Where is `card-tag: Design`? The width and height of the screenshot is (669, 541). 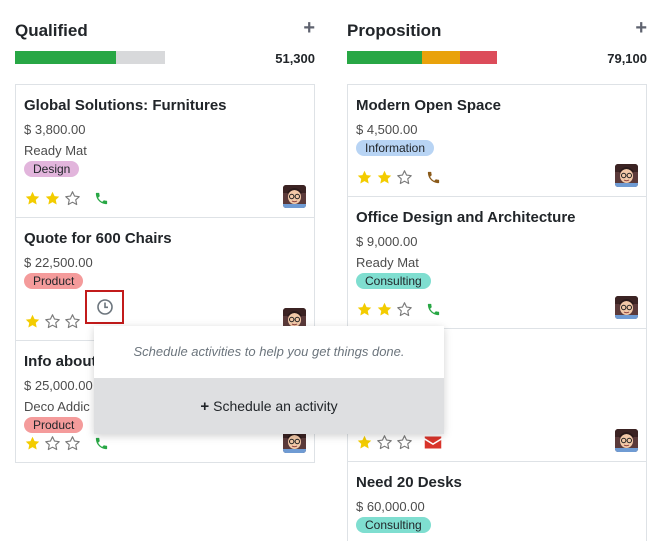 card-tag: Design is located at coordinates (52, 169).